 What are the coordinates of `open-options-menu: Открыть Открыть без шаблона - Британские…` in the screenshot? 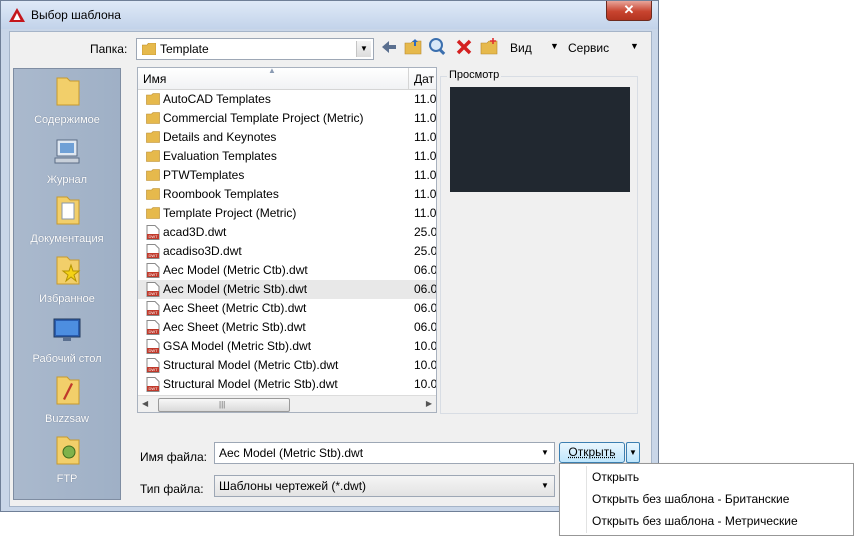 It's located at (706, 499).